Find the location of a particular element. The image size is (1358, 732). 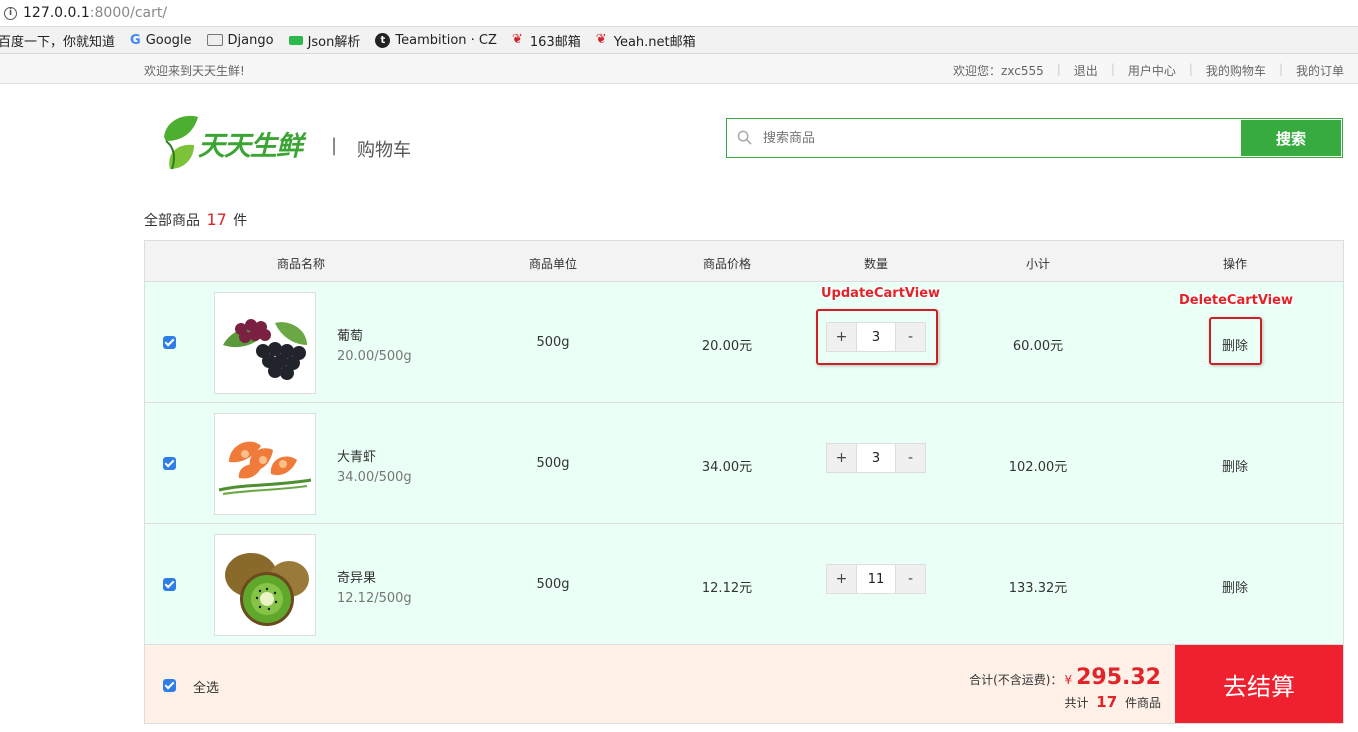

kiwi-image is located at coordinates (265, 585).